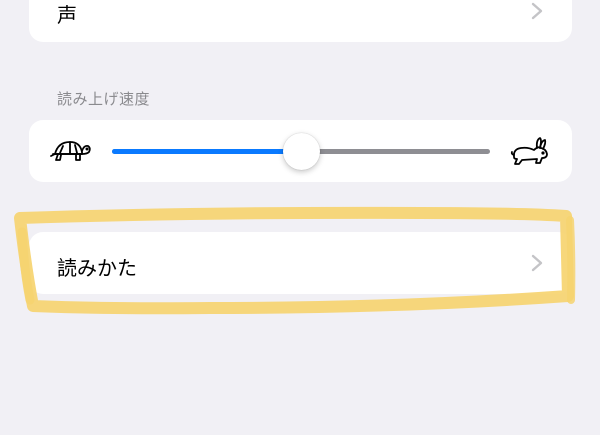  Describe the element at coordinates (206, 151) in the screenshot. I see `speech-rate-slider-fill` at that location.